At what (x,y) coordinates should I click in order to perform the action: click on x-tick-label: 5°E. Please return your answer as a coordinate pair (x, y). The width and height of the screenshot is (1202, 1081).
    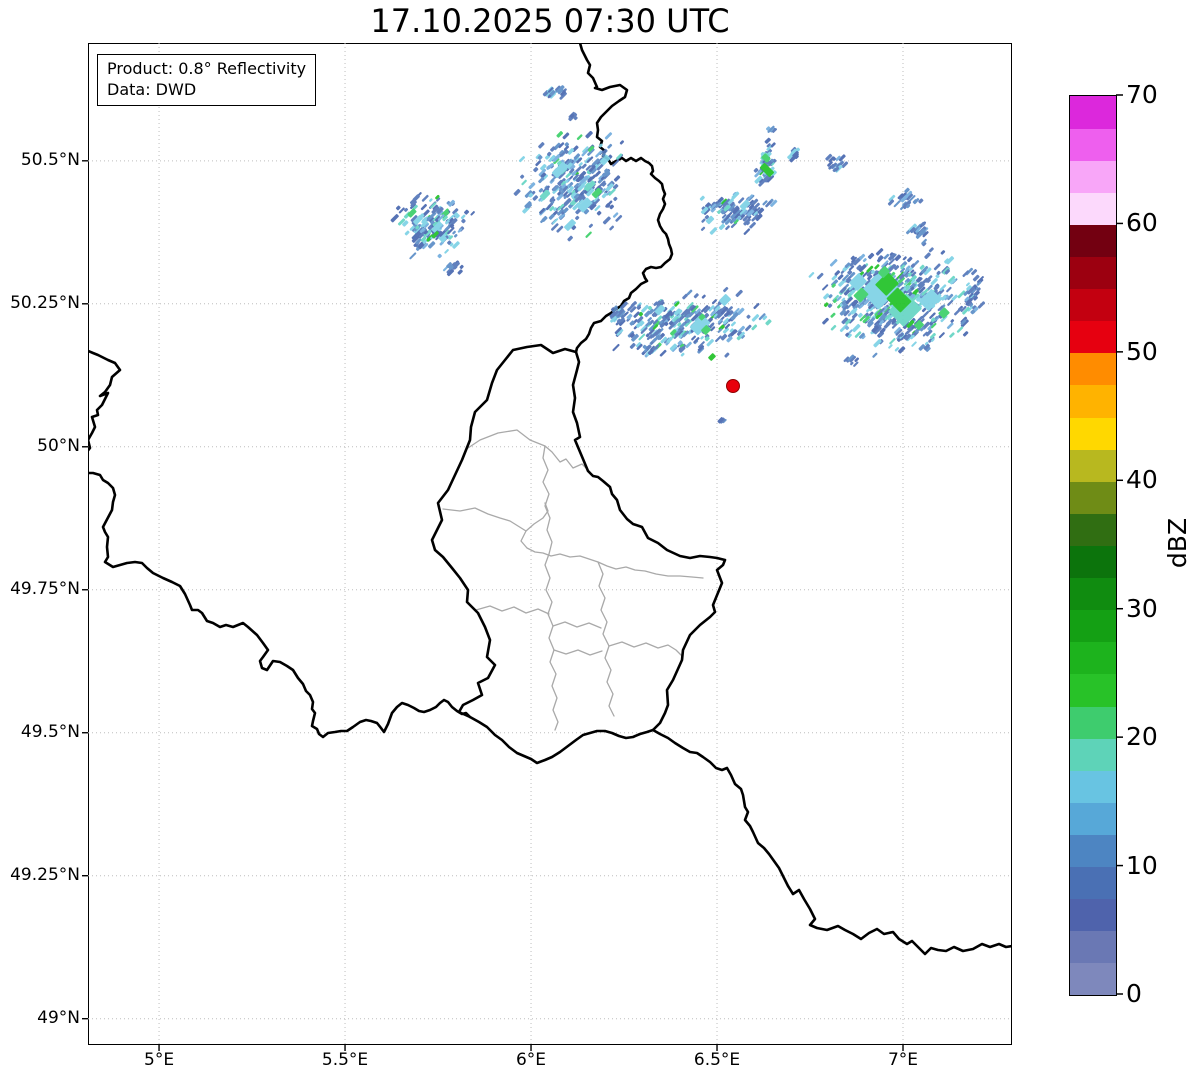
    Looking at the image, I should click on (159, 1060).